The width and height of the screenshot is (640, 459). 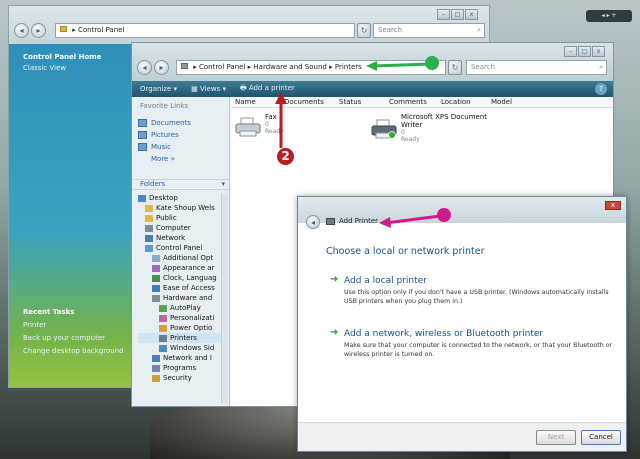 What do you see at coordinates (285, 156) in the screenshot?
I see `step-number-badge: 2` at bounding box center [285, 156].